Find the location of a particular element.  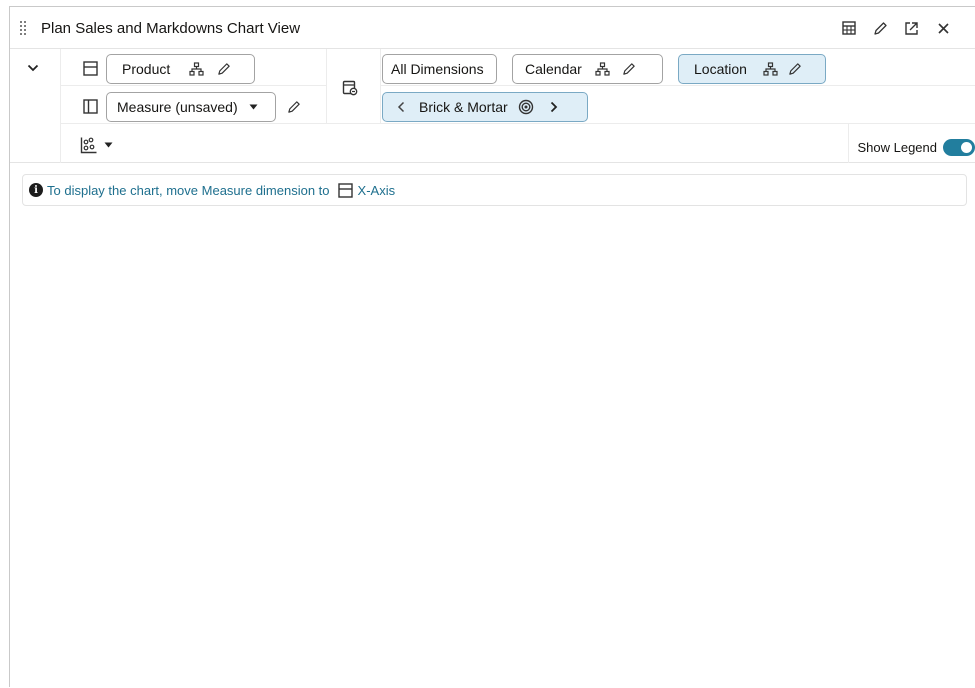

focus-member-button is located at coordinates (526, 107).